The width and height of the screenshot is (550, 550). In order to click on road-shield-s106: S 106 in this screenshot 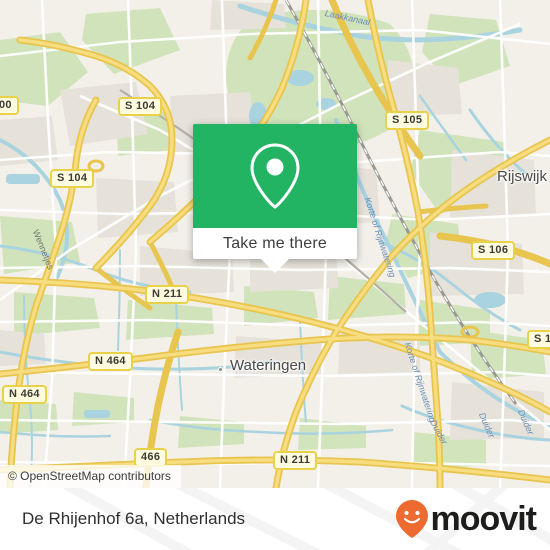, I will do `click(493, 250)`.